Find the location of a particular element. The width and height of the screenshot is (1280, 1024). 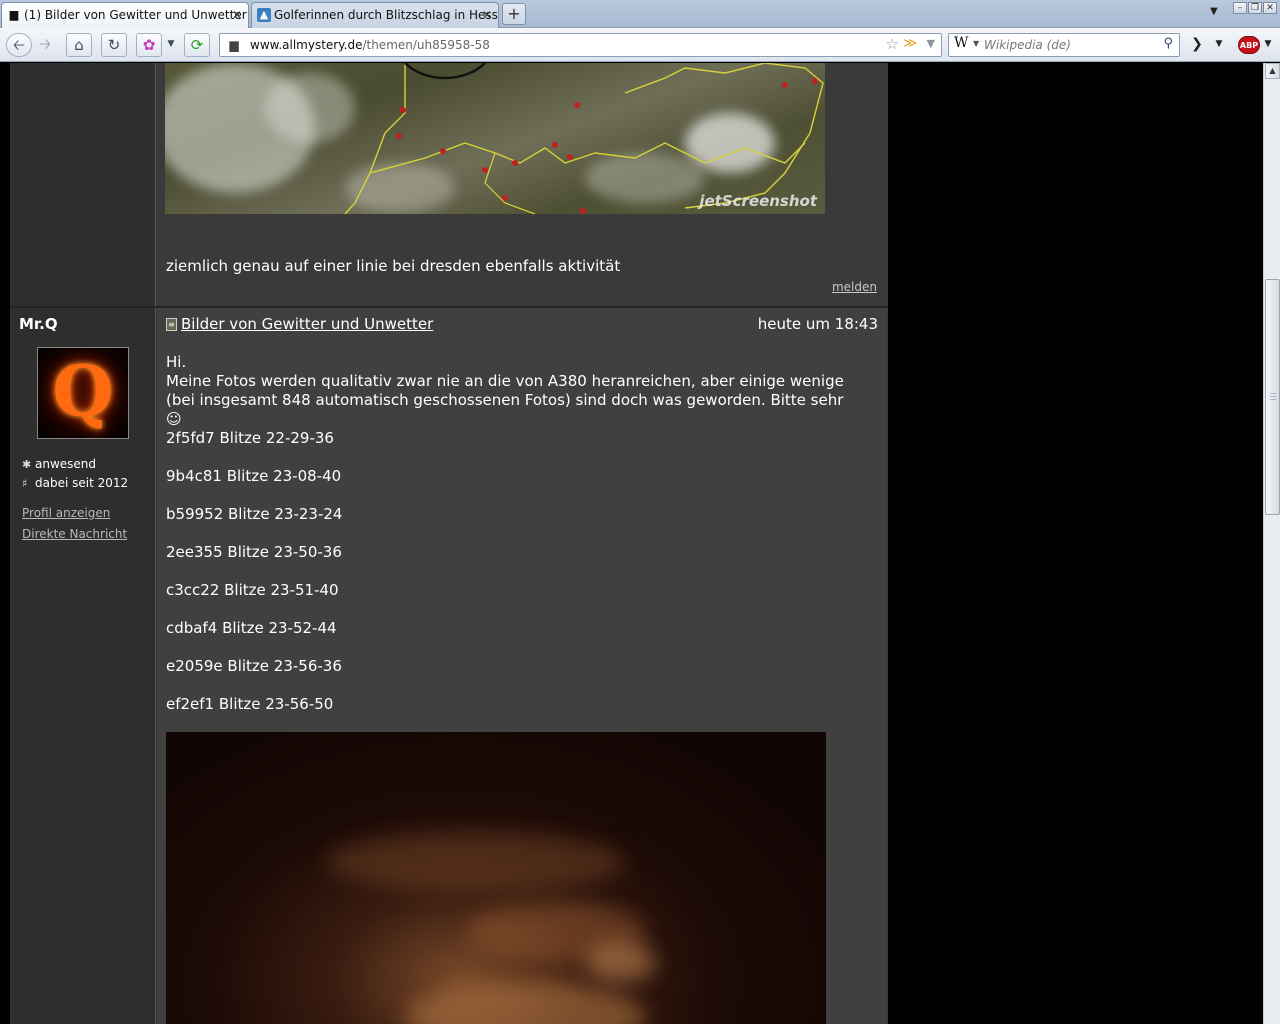

avatar-fire-letter: Q is located at coordinates (83, 391).